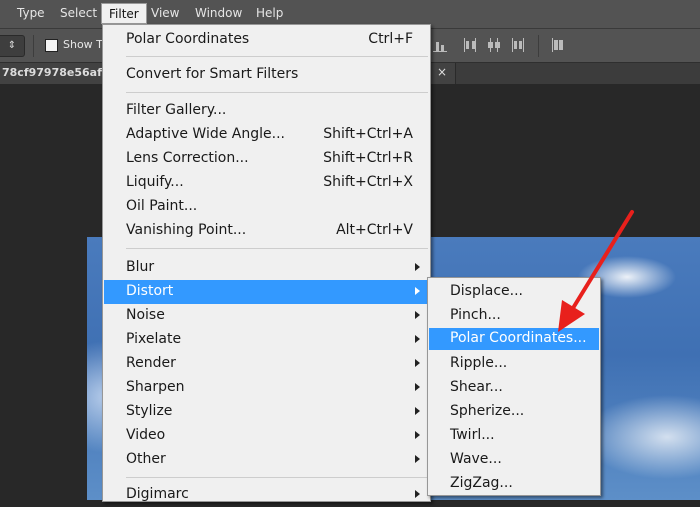 Image resolution: width=700 pixels, height=507 pixels. Describe the element at coordinates (266, 316) in the screenshot. I see `menu-item-noise: Noise` at that location.